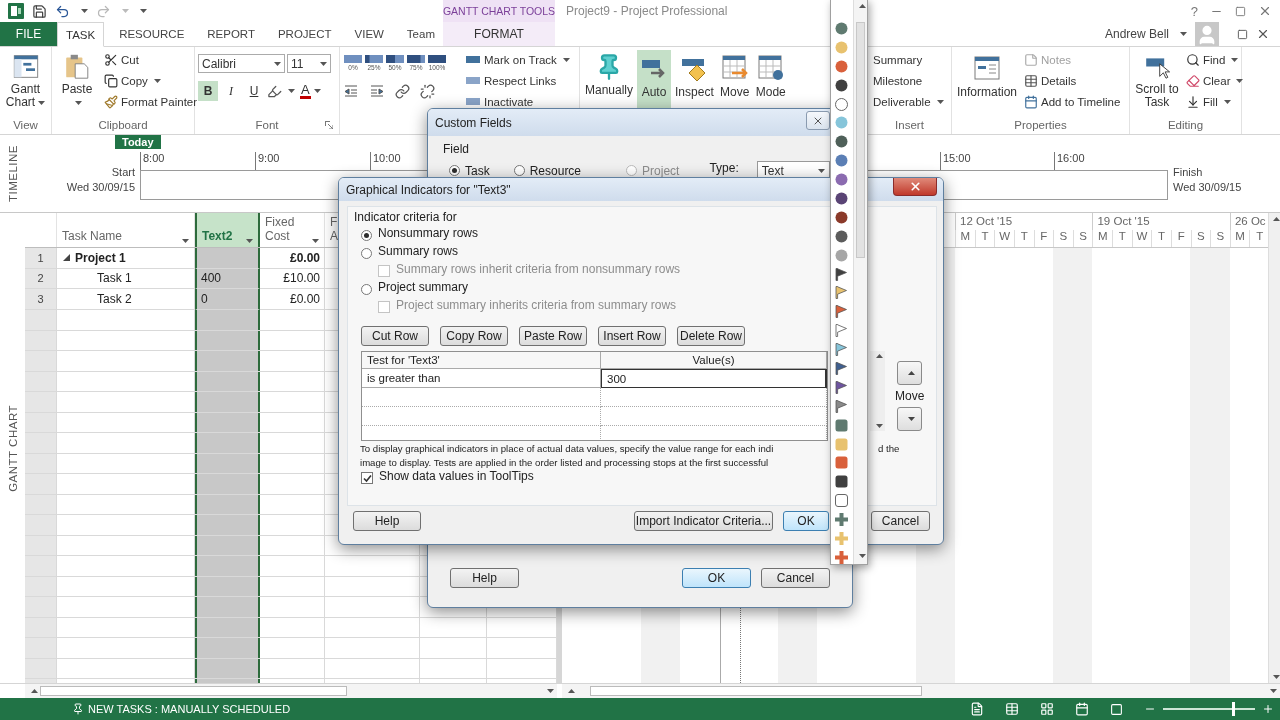  I want to click on font-style-button: U, so click(254, 91).